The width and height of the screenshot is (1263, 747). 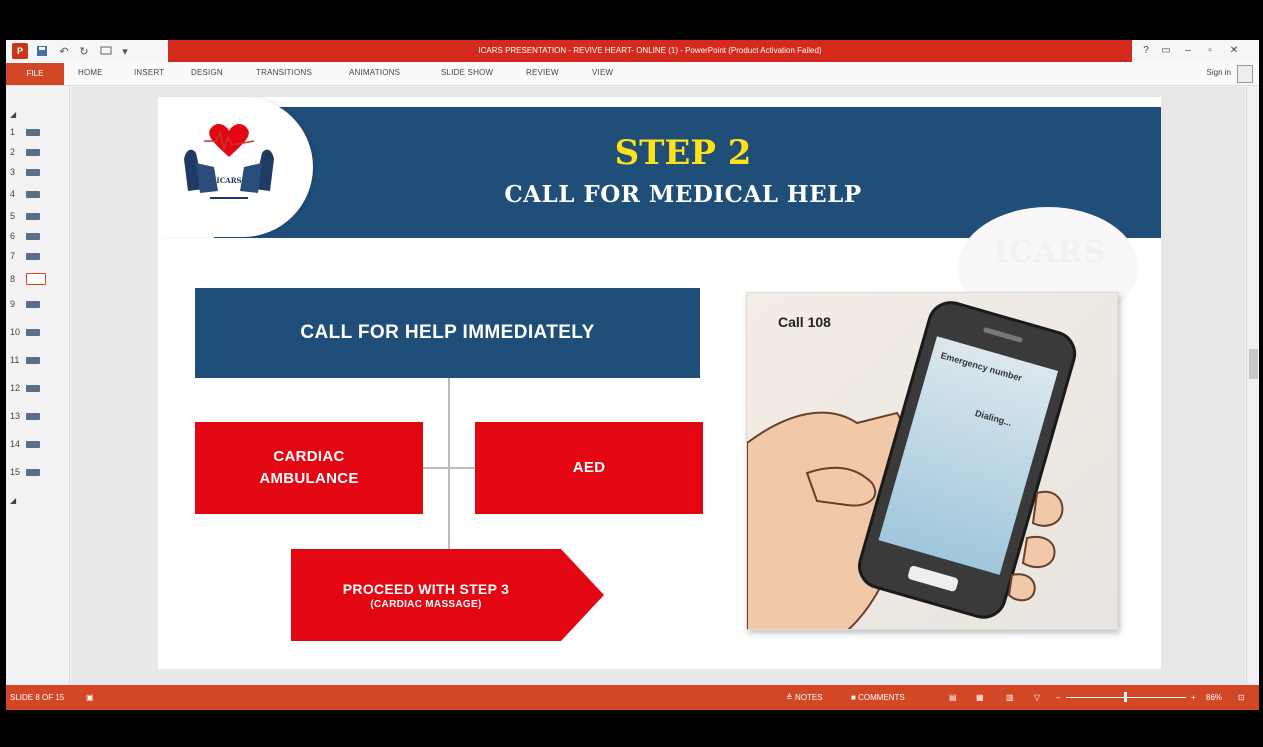 I want to click on proceed-line1: PROCEED WITH STEP 3, so click(x=426, y=588).